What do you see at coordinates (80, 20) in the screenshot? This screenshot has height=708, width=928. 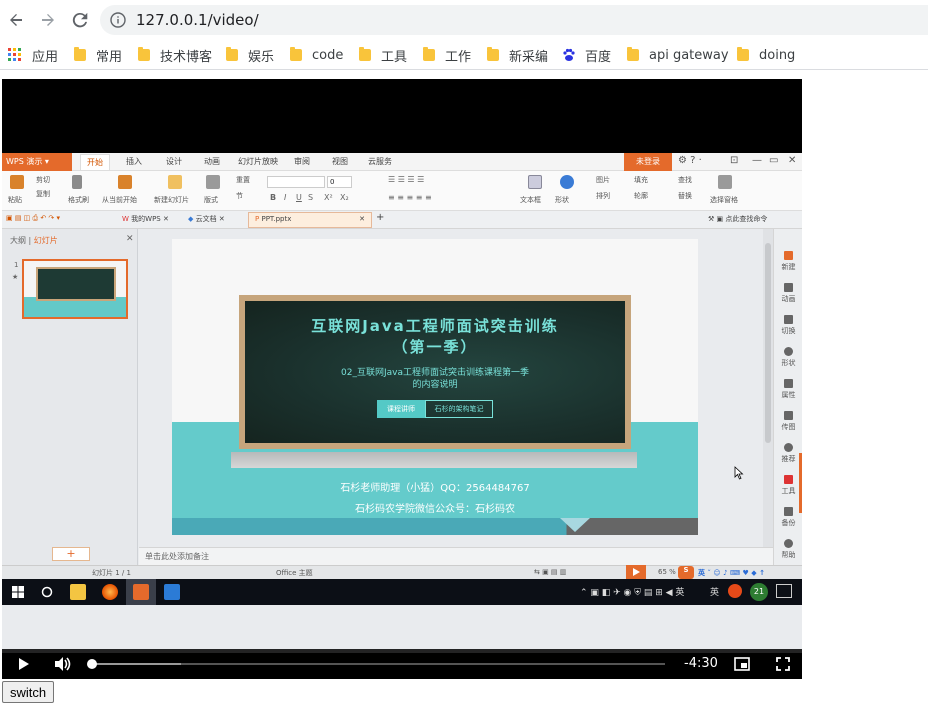 I see `reload-icon` at bounding box center [80, 20].